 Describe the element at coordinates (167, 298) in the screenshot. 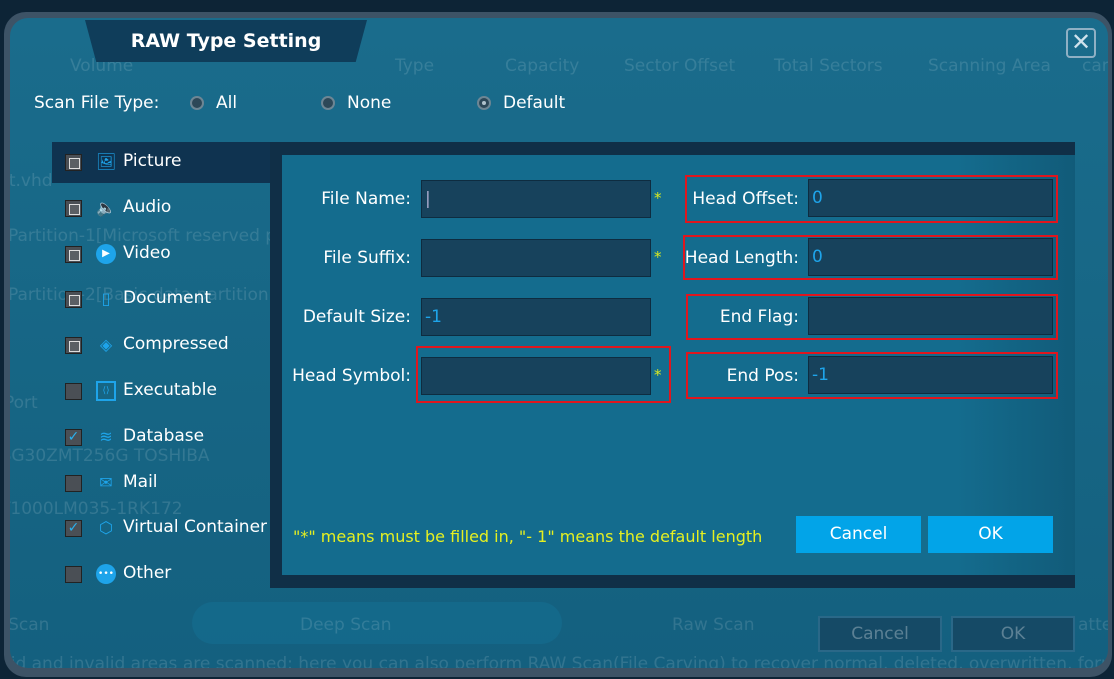

I see `category-label: Document` at that location.